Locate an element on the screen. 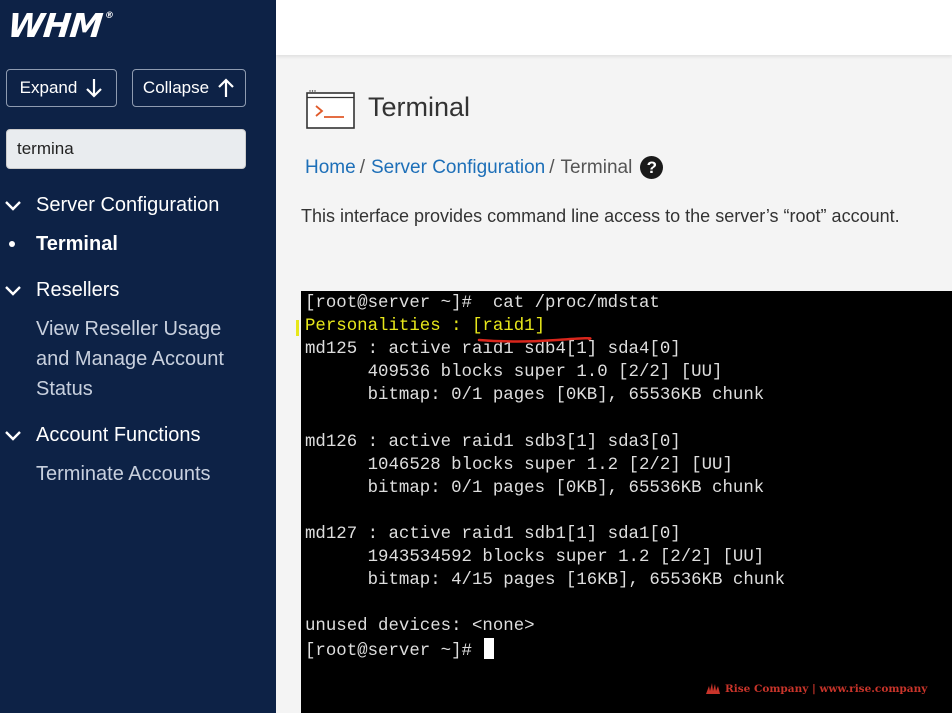  terminal-line: [root@server ~]# cat /proc/mdstat is located at coordinates (482, 303).